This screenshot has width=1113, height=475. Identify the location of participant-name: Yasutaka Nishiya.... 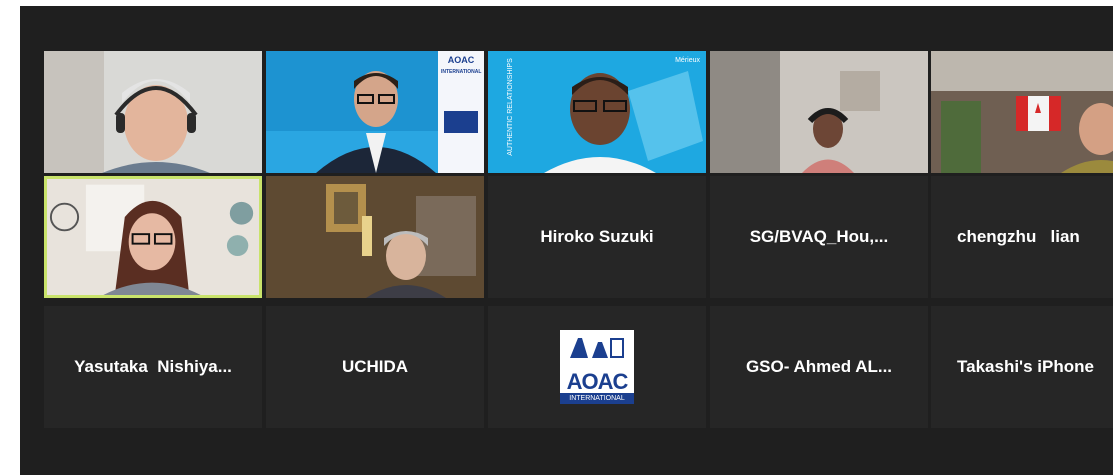
(153, 366).